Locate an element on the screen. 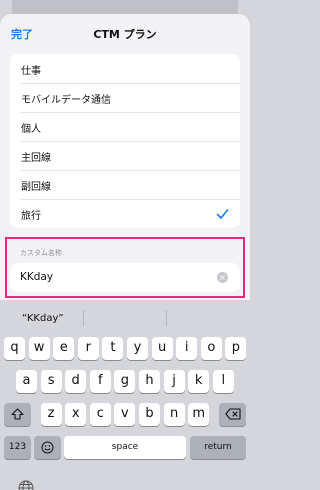 The height and width of the screenshot is (490, 320). plan-option-work: 仕事 is located at coordinates (125, 68).